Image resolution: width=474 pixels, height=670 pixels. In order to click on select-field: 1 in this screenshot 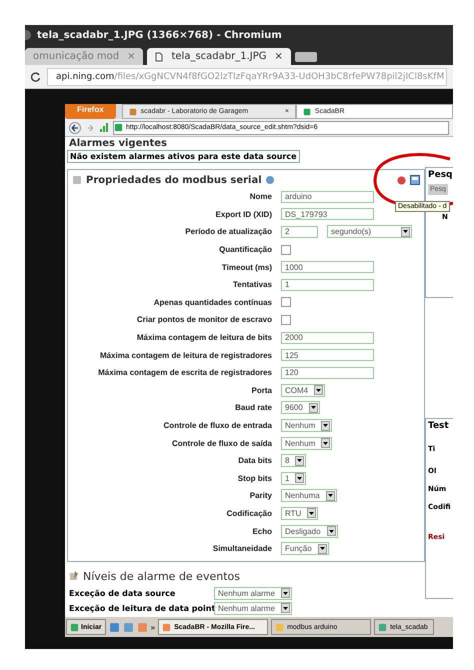, I will do `click(293, 478)`.